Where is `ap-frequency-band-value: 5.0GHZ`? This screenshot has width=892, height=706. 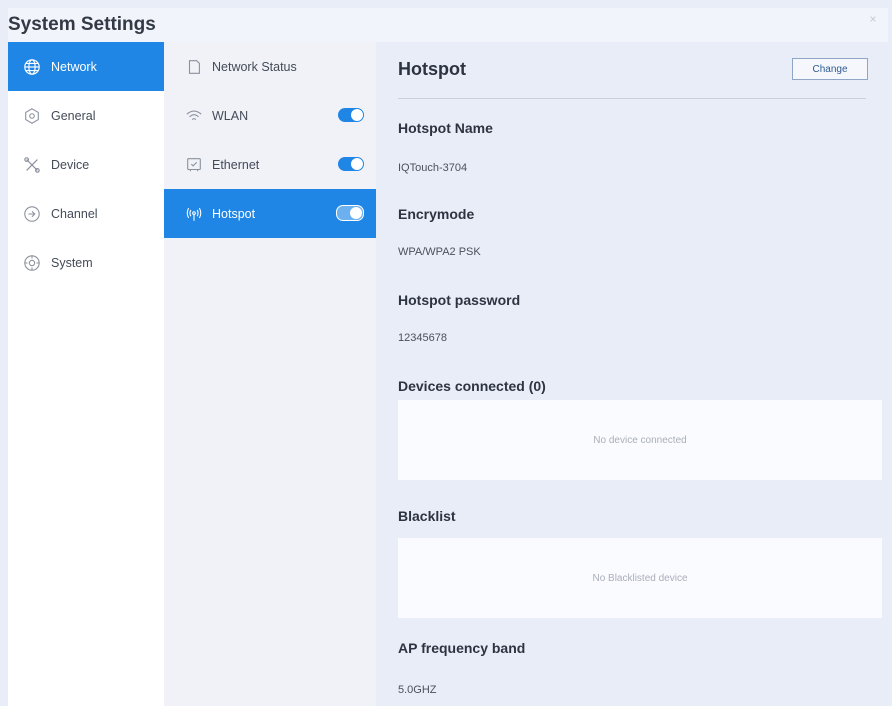 ap-frequency-band-value: 5.0GHZ is located at coordinates (417, 690).